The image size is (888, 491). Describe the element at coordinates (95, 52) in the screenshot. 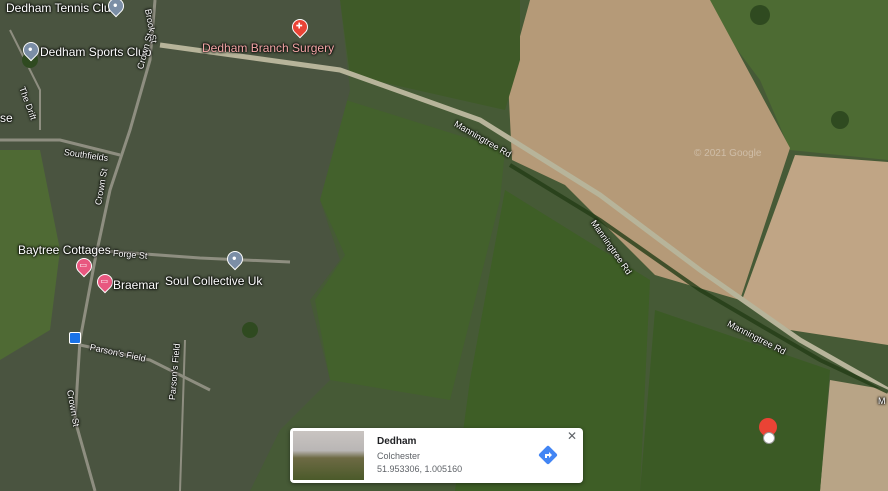

I see `label-sports-club: Dedham Sports Club` at that location.